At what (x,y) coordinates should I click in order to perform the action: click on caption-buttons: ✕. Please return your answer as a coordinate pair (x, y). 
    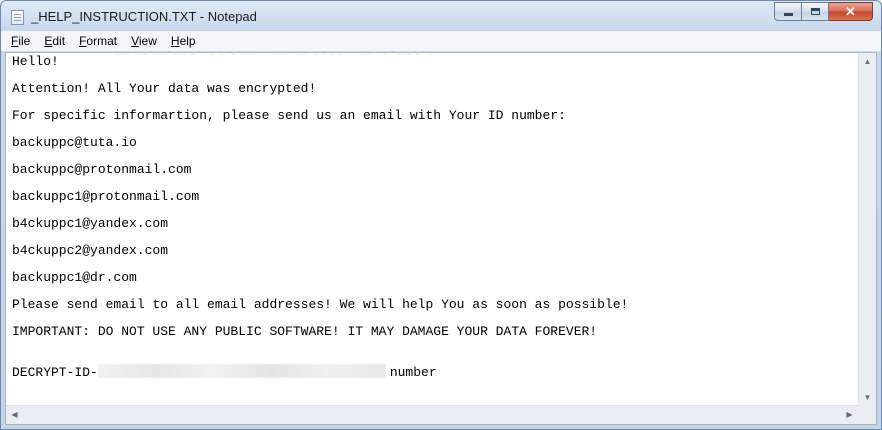
    Looking at the image, I should click on (823, 12).